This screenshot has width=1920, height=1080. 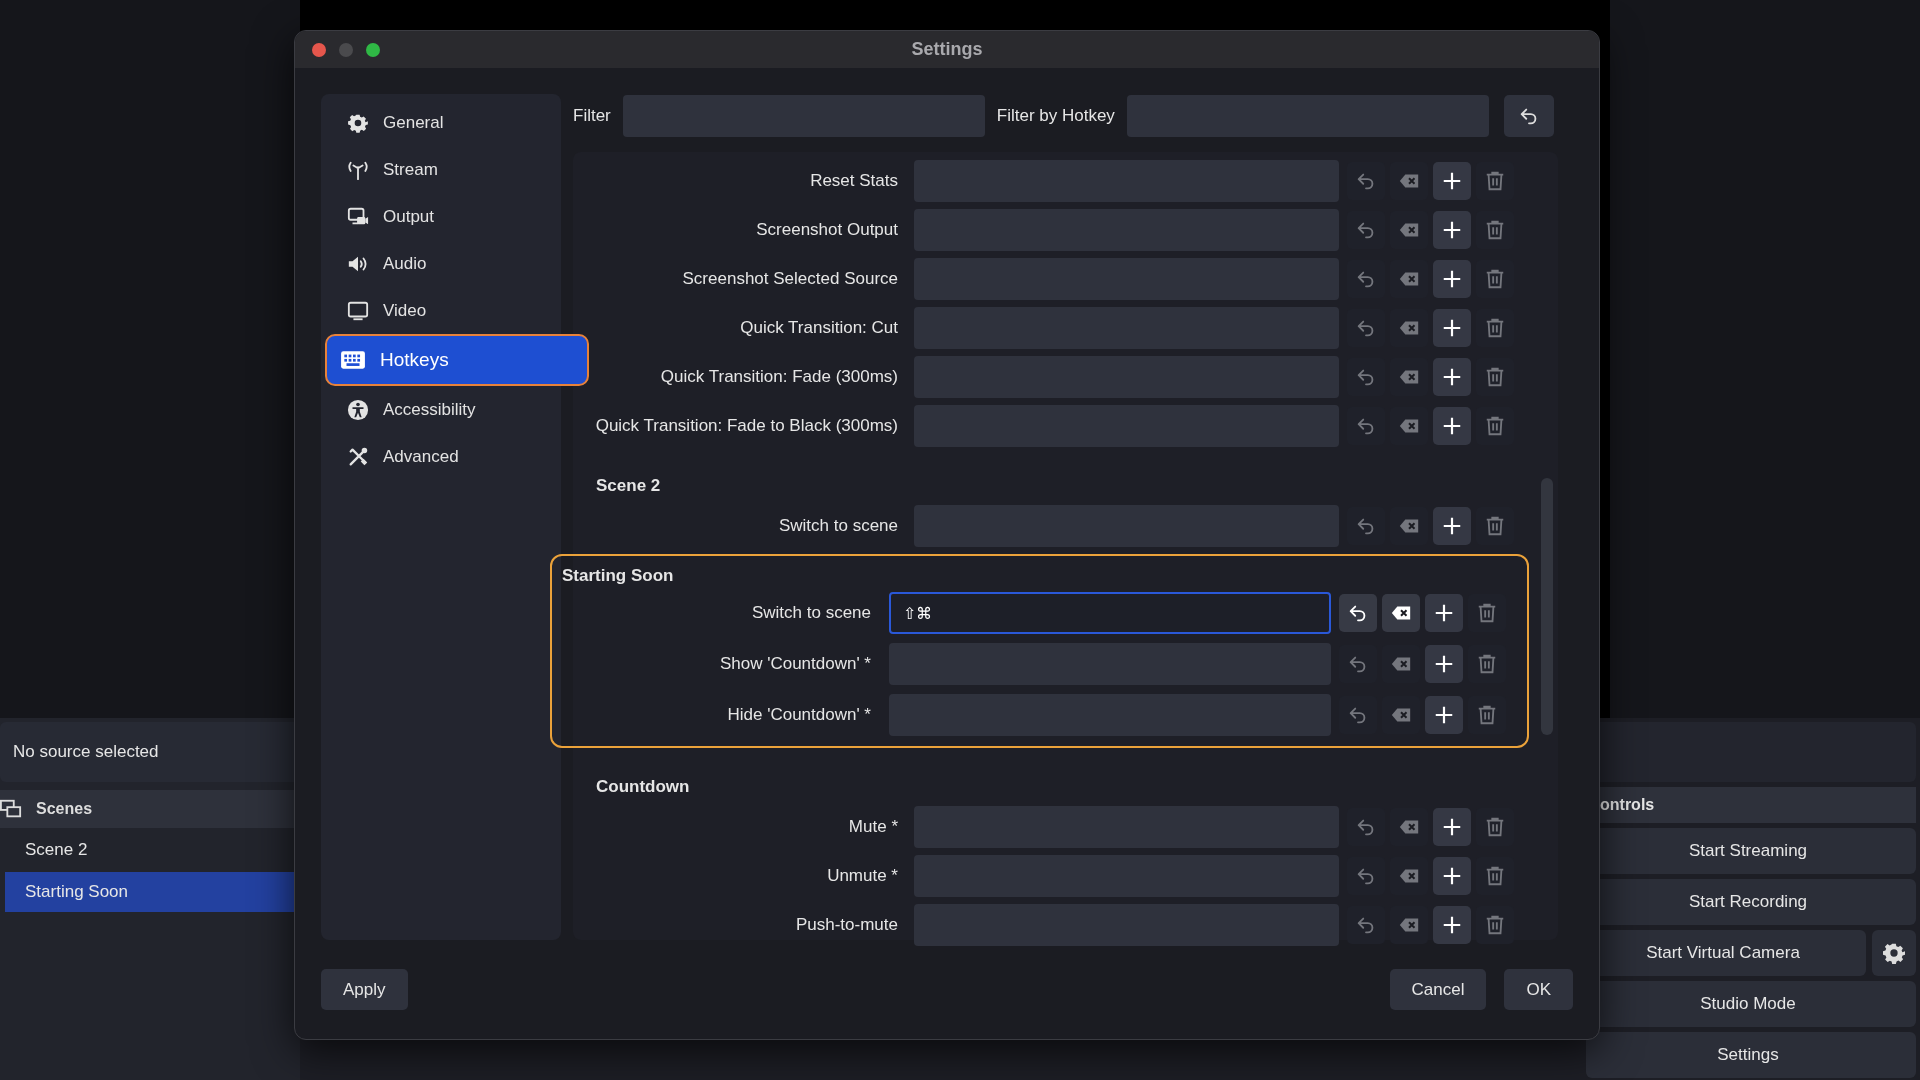 I want to click on sidebar-item: Video, so click(x=443, y=310).